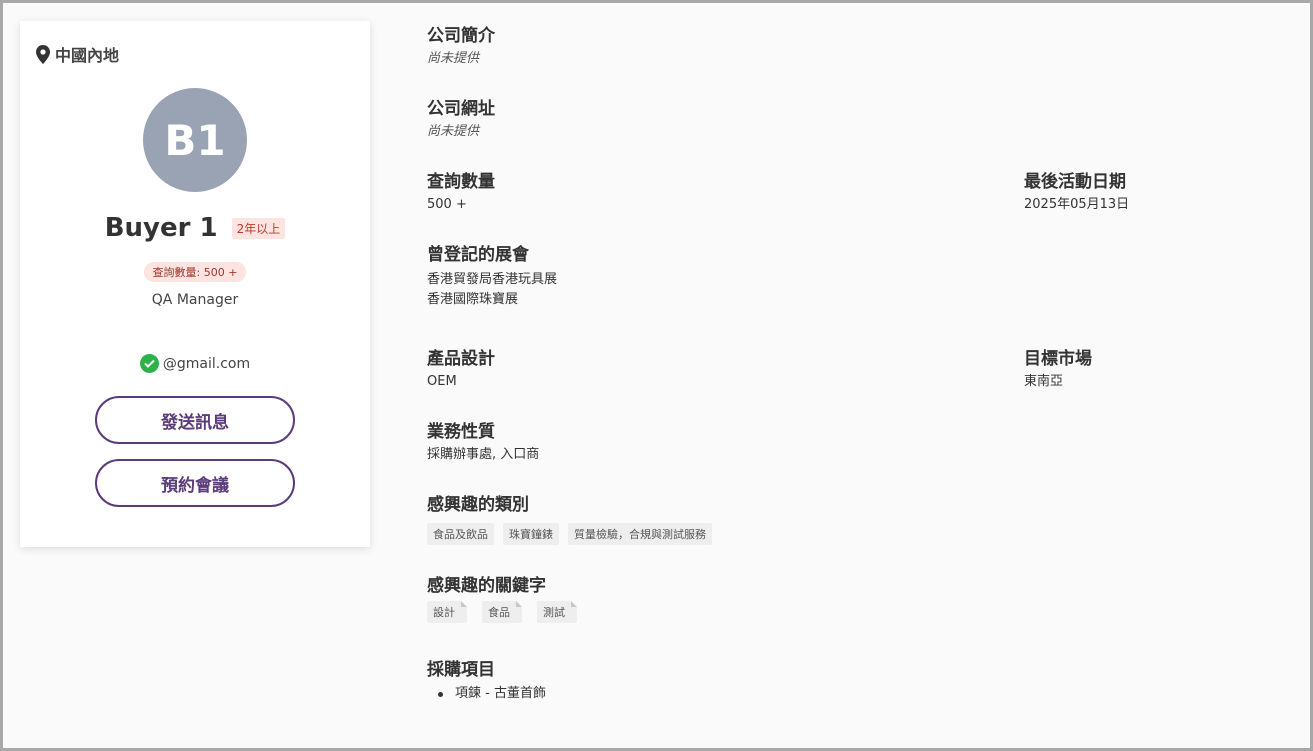 The width and height of the screenshot is (1313, 751). I want to click on purchase-items-label: 採購項目, so click(461, 670).